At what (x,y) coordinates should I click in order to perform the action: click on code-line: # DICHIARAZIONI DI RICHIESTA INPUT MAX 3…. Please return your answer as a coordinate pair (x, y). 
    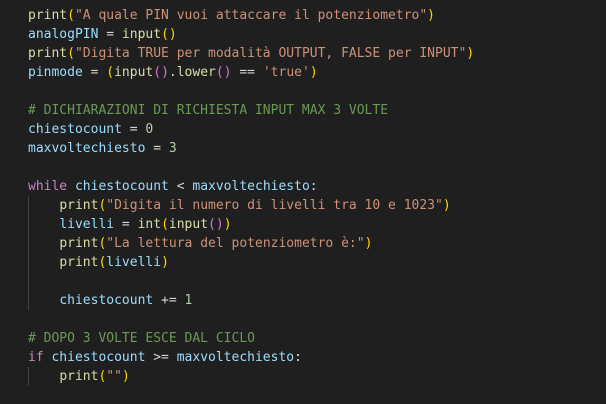
    Looking at the image, I should click on (317, 110).